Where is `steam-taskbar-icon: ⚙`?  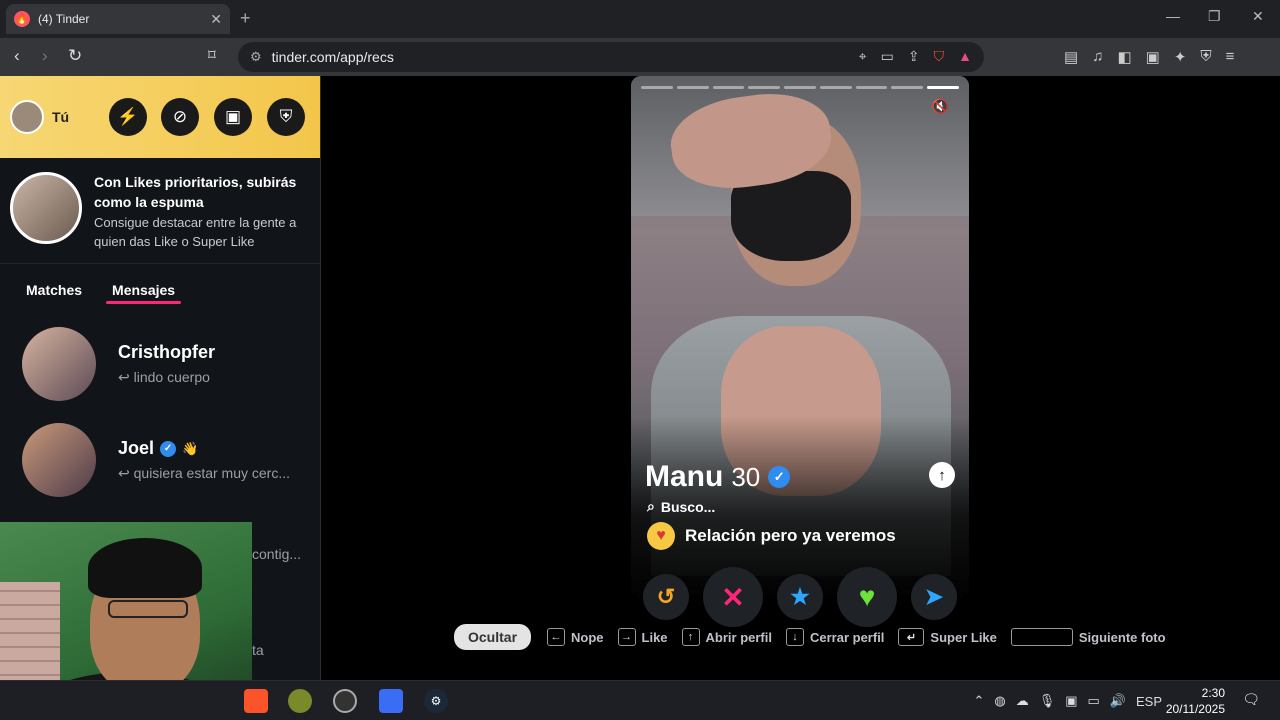
steam-taskbar-icon: ⚙ is located at coordinates (436, 701).